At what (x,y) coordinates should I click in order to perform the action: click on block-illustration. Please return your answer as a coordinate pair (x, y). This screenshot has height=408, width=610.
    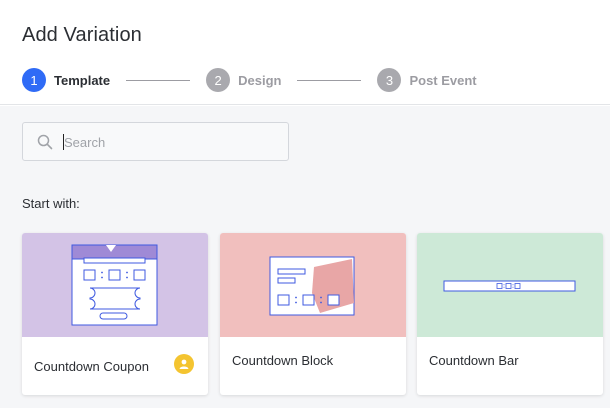
    Looking at the image, I should click on (312, 286).